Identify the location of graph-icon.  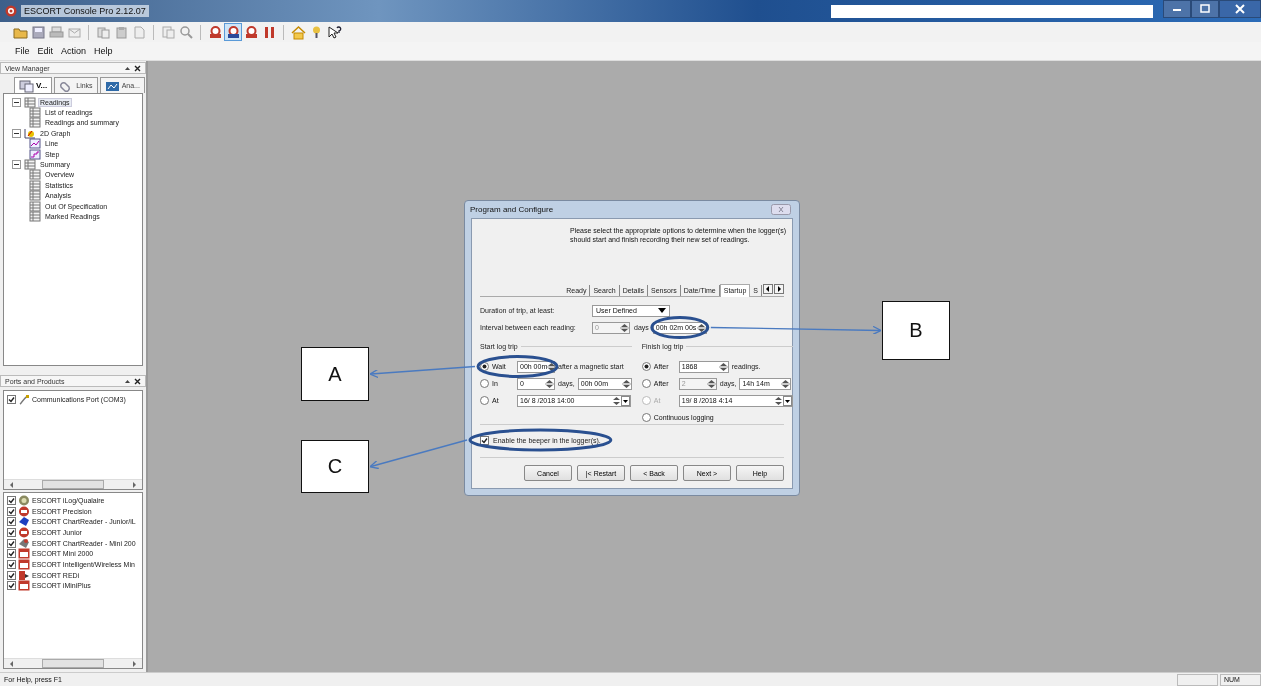
(30, 133).